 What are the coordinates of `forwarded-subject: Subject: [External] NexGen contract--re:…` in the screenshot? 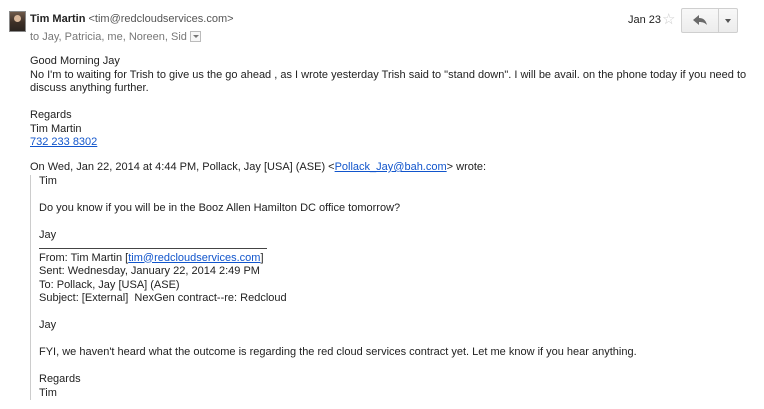 It's located at (163, 298).